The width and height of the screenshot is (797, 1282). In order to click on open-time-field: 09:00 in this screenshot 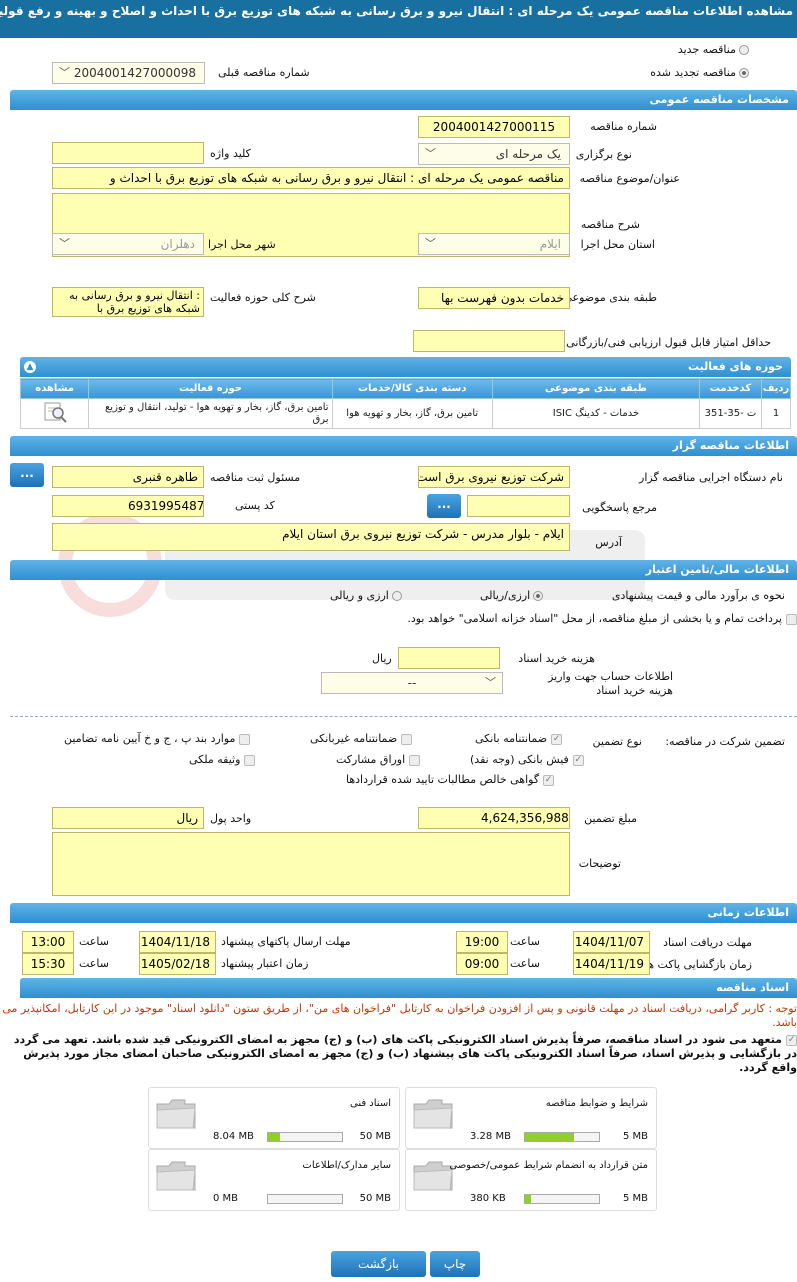, I will do `click(482, 964)`.